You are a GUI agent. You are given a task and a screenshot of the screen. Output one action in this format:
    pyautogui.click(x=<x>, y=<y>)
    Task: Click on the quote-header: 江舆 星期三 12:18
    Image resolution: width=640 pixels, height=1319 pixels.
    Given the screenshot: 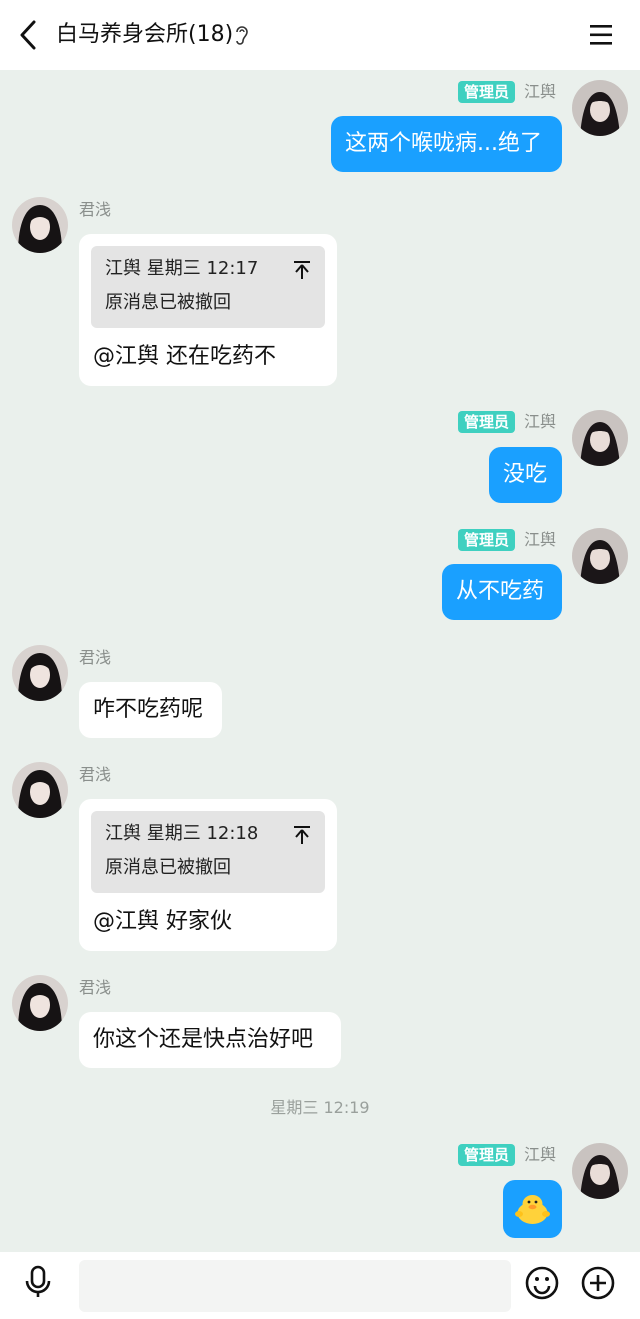 What is the action you would take?
    pyautogui.click(x=182, y=833)
    